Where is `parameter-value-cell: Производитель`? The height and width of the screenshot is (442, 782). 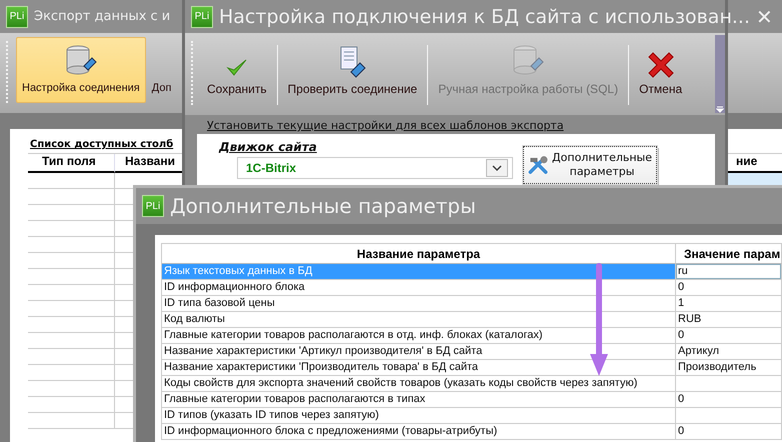 parameter-value-cell: Производитель is located at coordinates (729, 368).